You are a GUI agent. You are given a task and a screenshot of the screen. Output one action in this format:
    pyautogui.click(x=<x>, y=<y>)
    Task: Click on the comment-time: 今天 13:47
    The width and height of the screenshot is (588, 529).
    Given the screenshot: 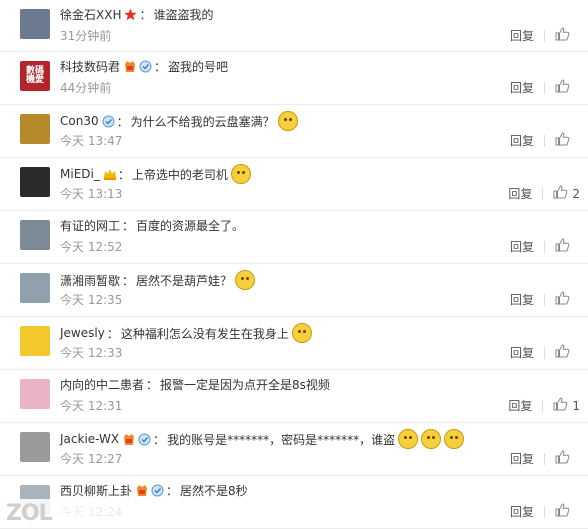 What is the action you would take?
    pyautogui.click(x=91, y=141)
    